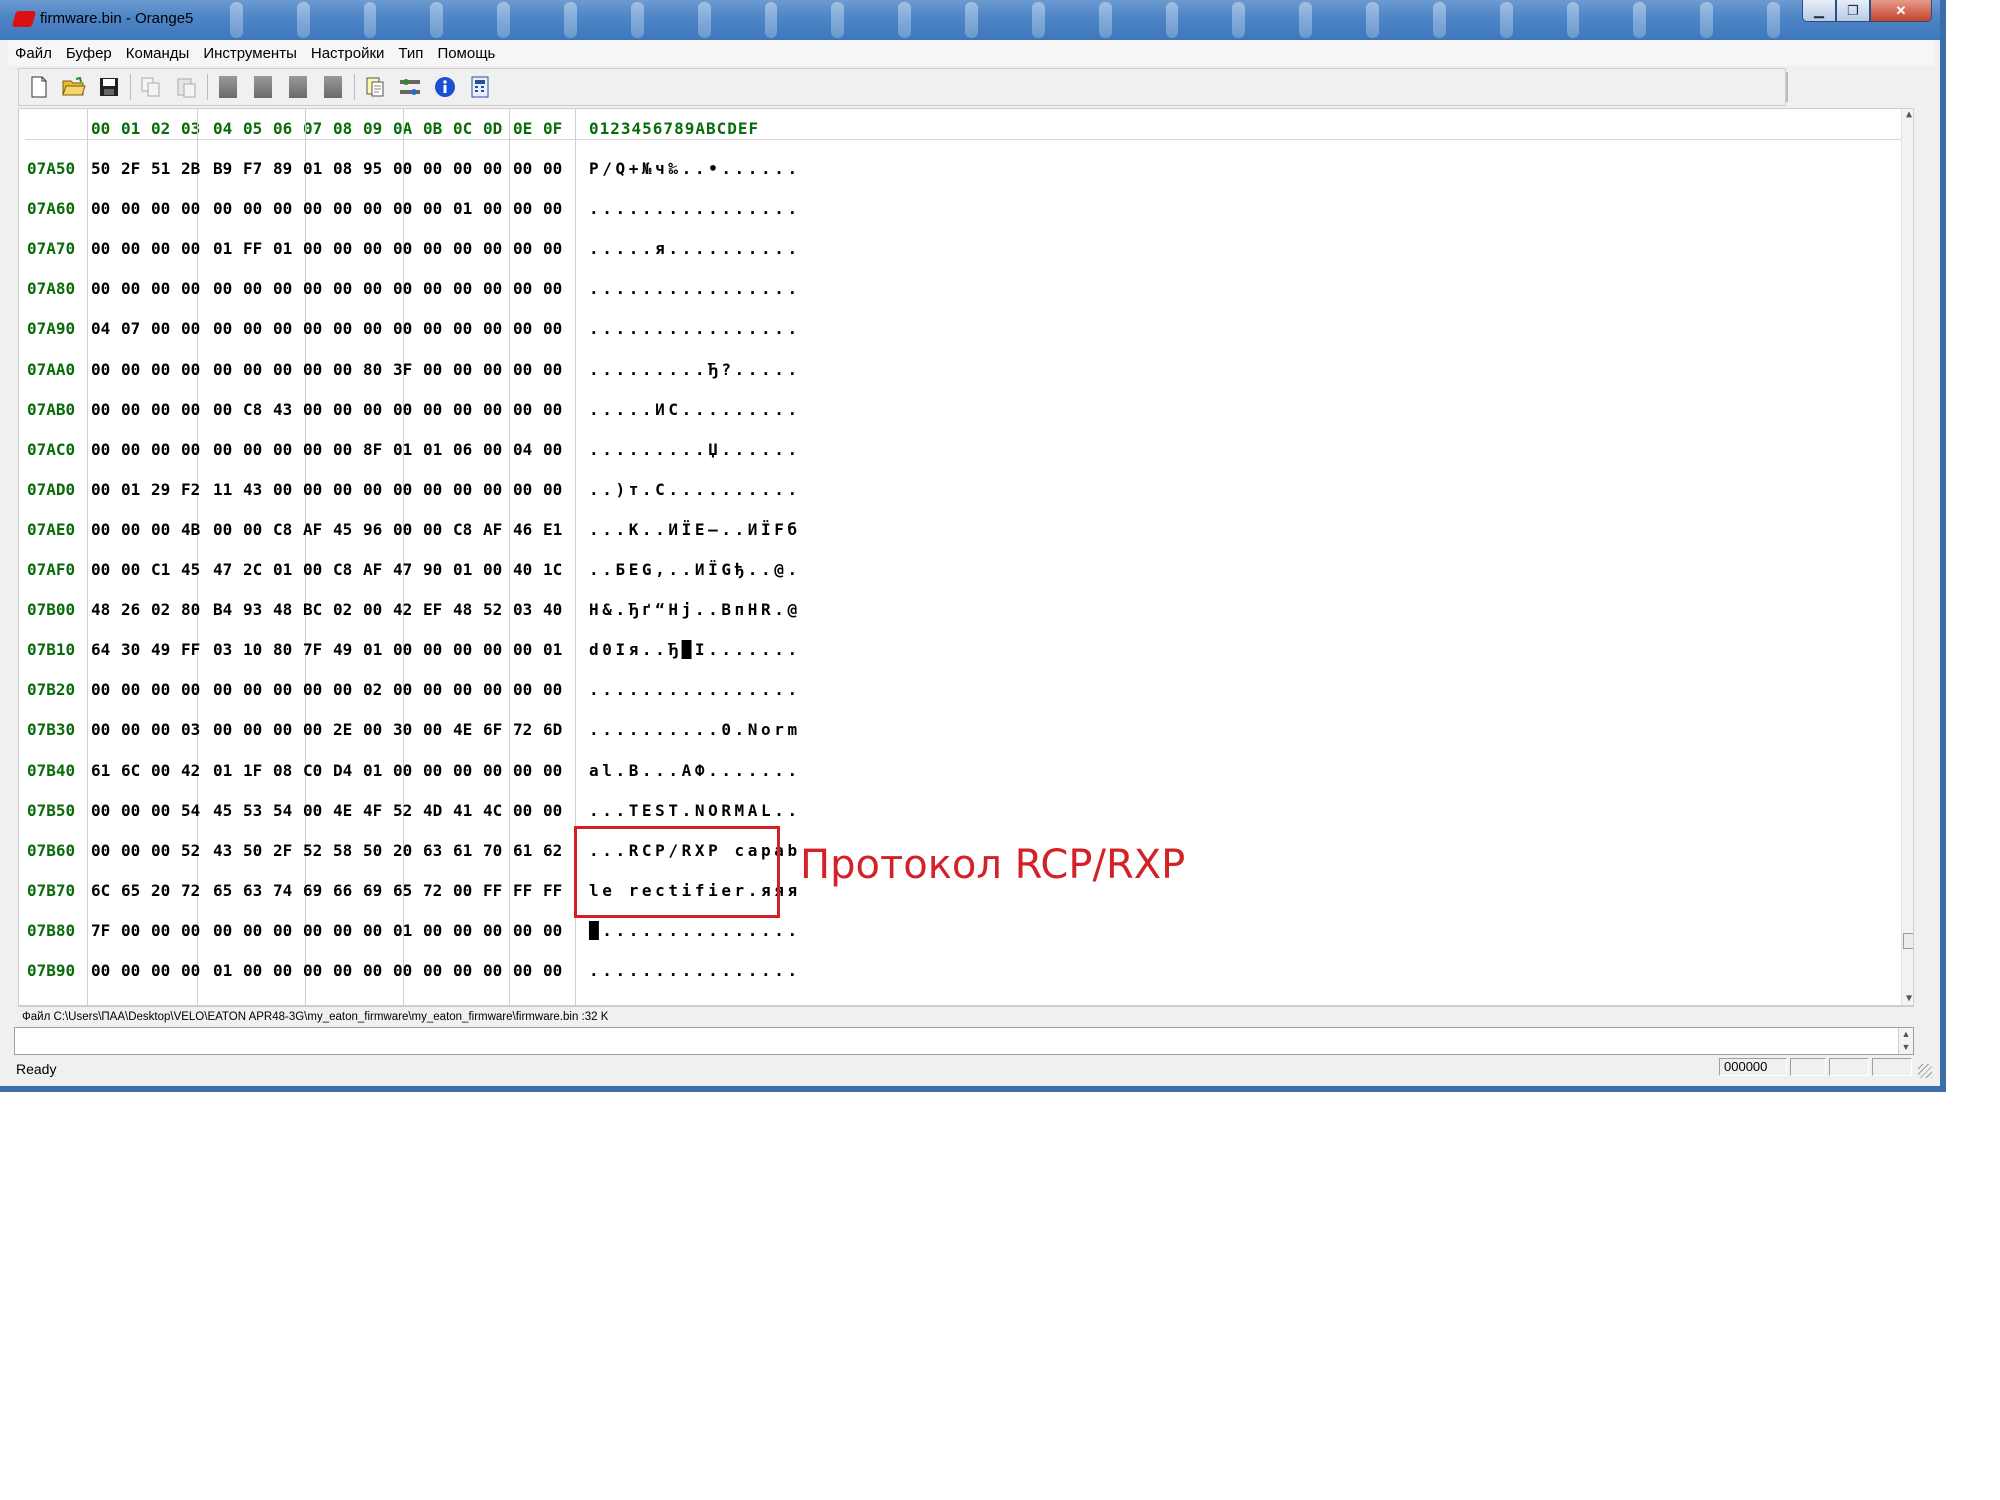 This screenshot has height=1500, width=2000. I want to click on hex-byte: 03, so click(190, 729).